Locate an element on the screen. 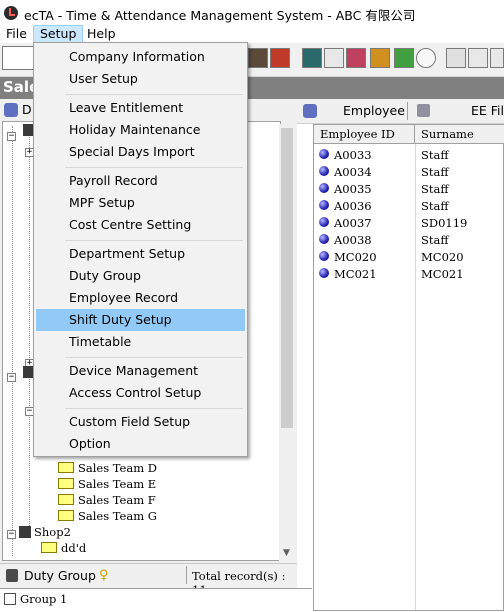  gear-icon is located at coordinates (380, 58).